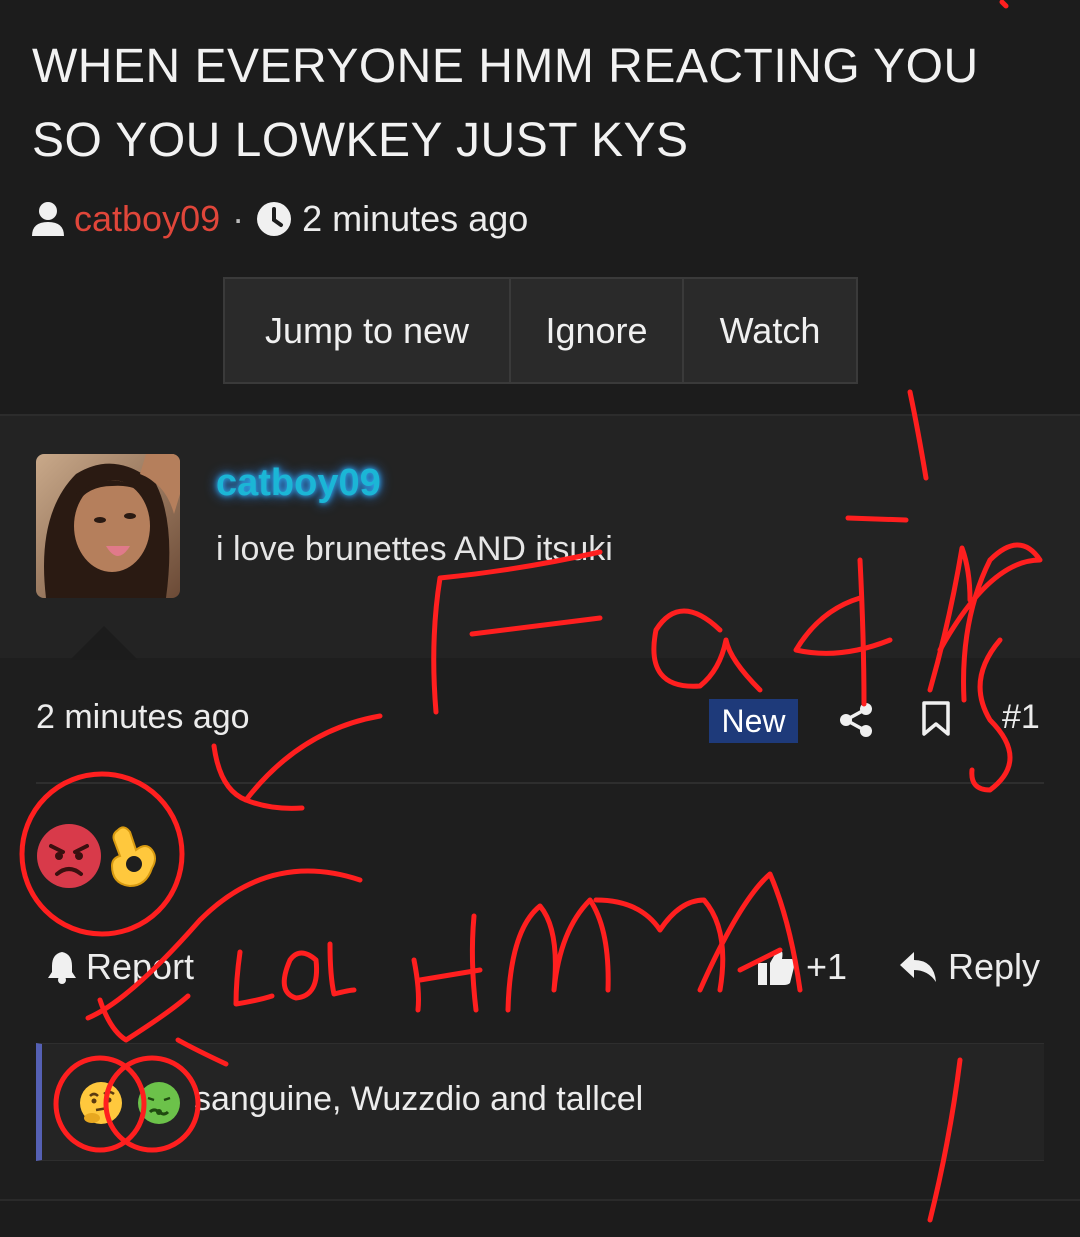  What do you see at coordinates (147, 219) in the screenshot?
I see `thread-author-link: catboy09` at bounding box center [147, 219].